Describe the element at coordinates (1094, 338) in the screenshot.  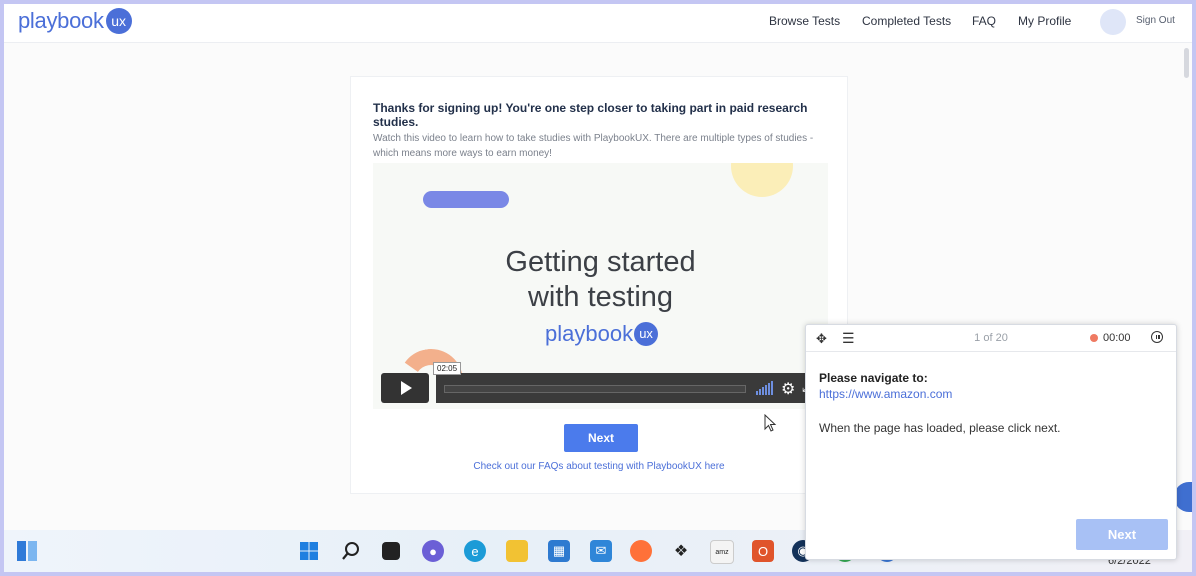
I see `recording-dot-icon` at that location.